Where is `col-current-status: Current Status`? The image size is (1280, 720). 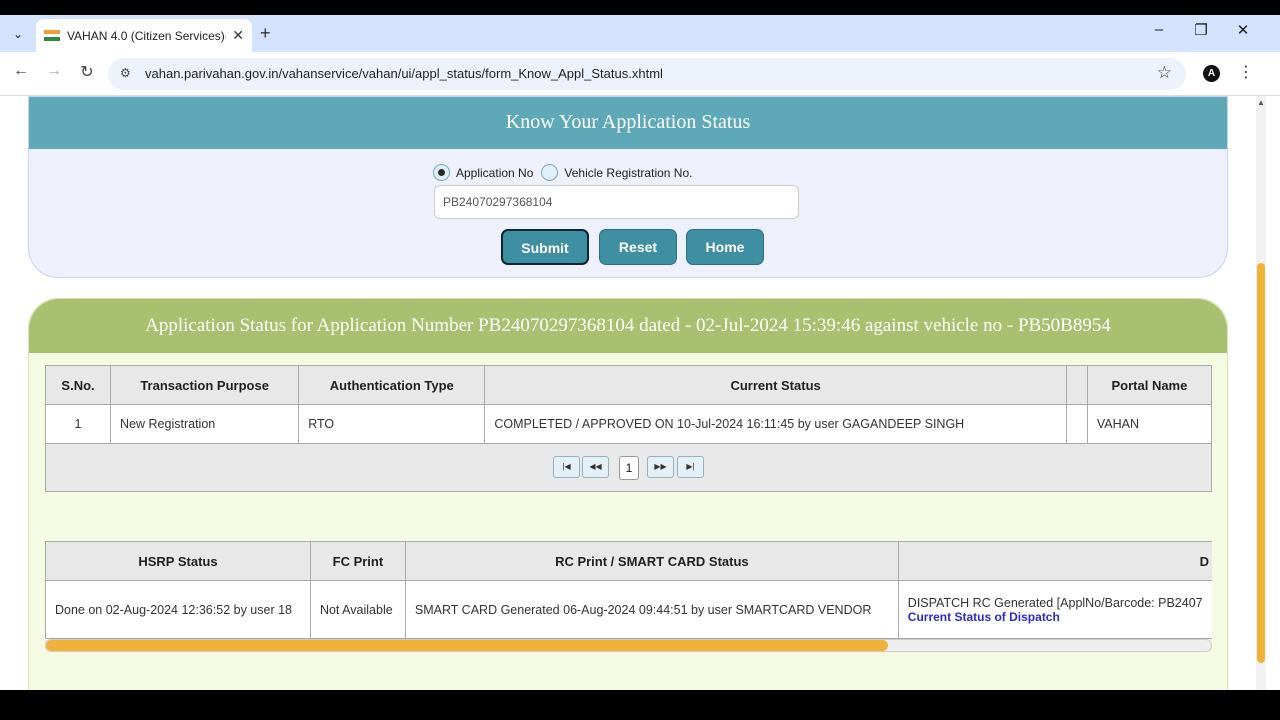 col-current-status: Current Status is located at coordinates (775, 385).